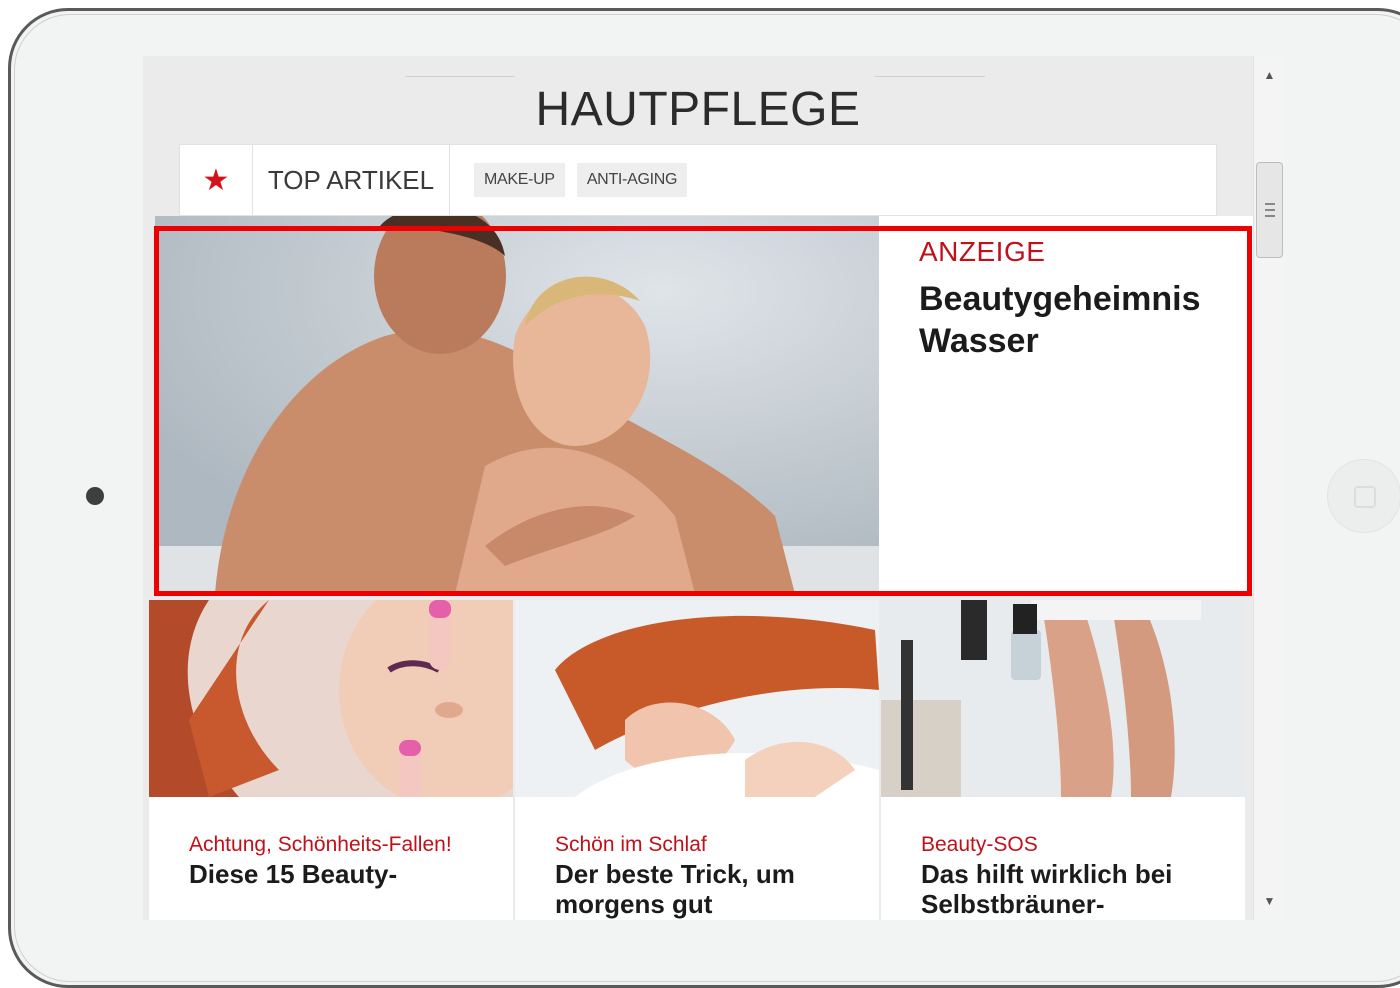 Image resolution: width=1400 pixels, height=988 pixels. What do you see at coordinates (519, 180) in the screenshot?
I see `tab-make-up: MAKE-UP` at bounding box center [519, 180].